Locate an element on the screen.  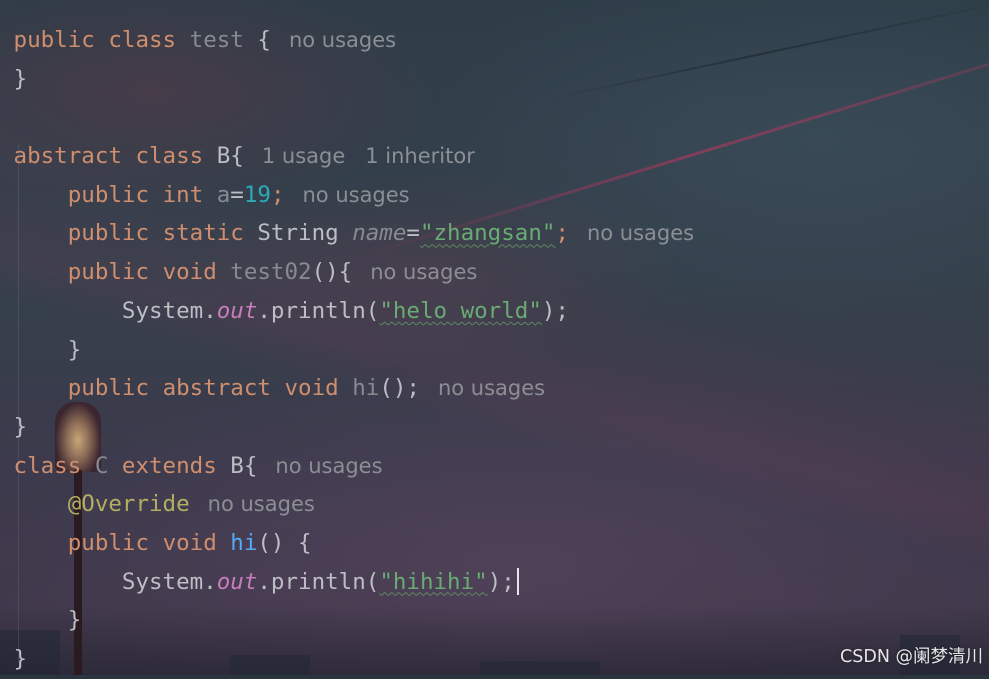
paren-semicolon: (); is located at coordinates (399, 388).